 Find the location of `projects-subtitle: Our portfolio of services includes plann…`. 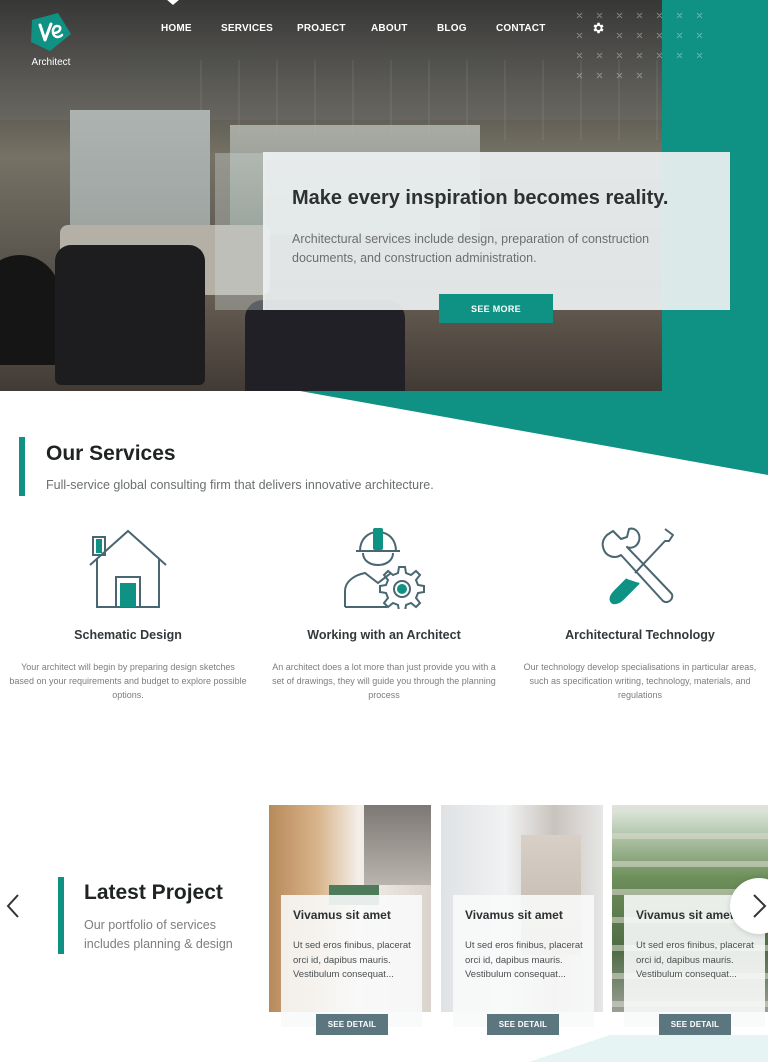

projects-subtitle: Our portfolio of services includes plann… is located at coordinates (158, 934).